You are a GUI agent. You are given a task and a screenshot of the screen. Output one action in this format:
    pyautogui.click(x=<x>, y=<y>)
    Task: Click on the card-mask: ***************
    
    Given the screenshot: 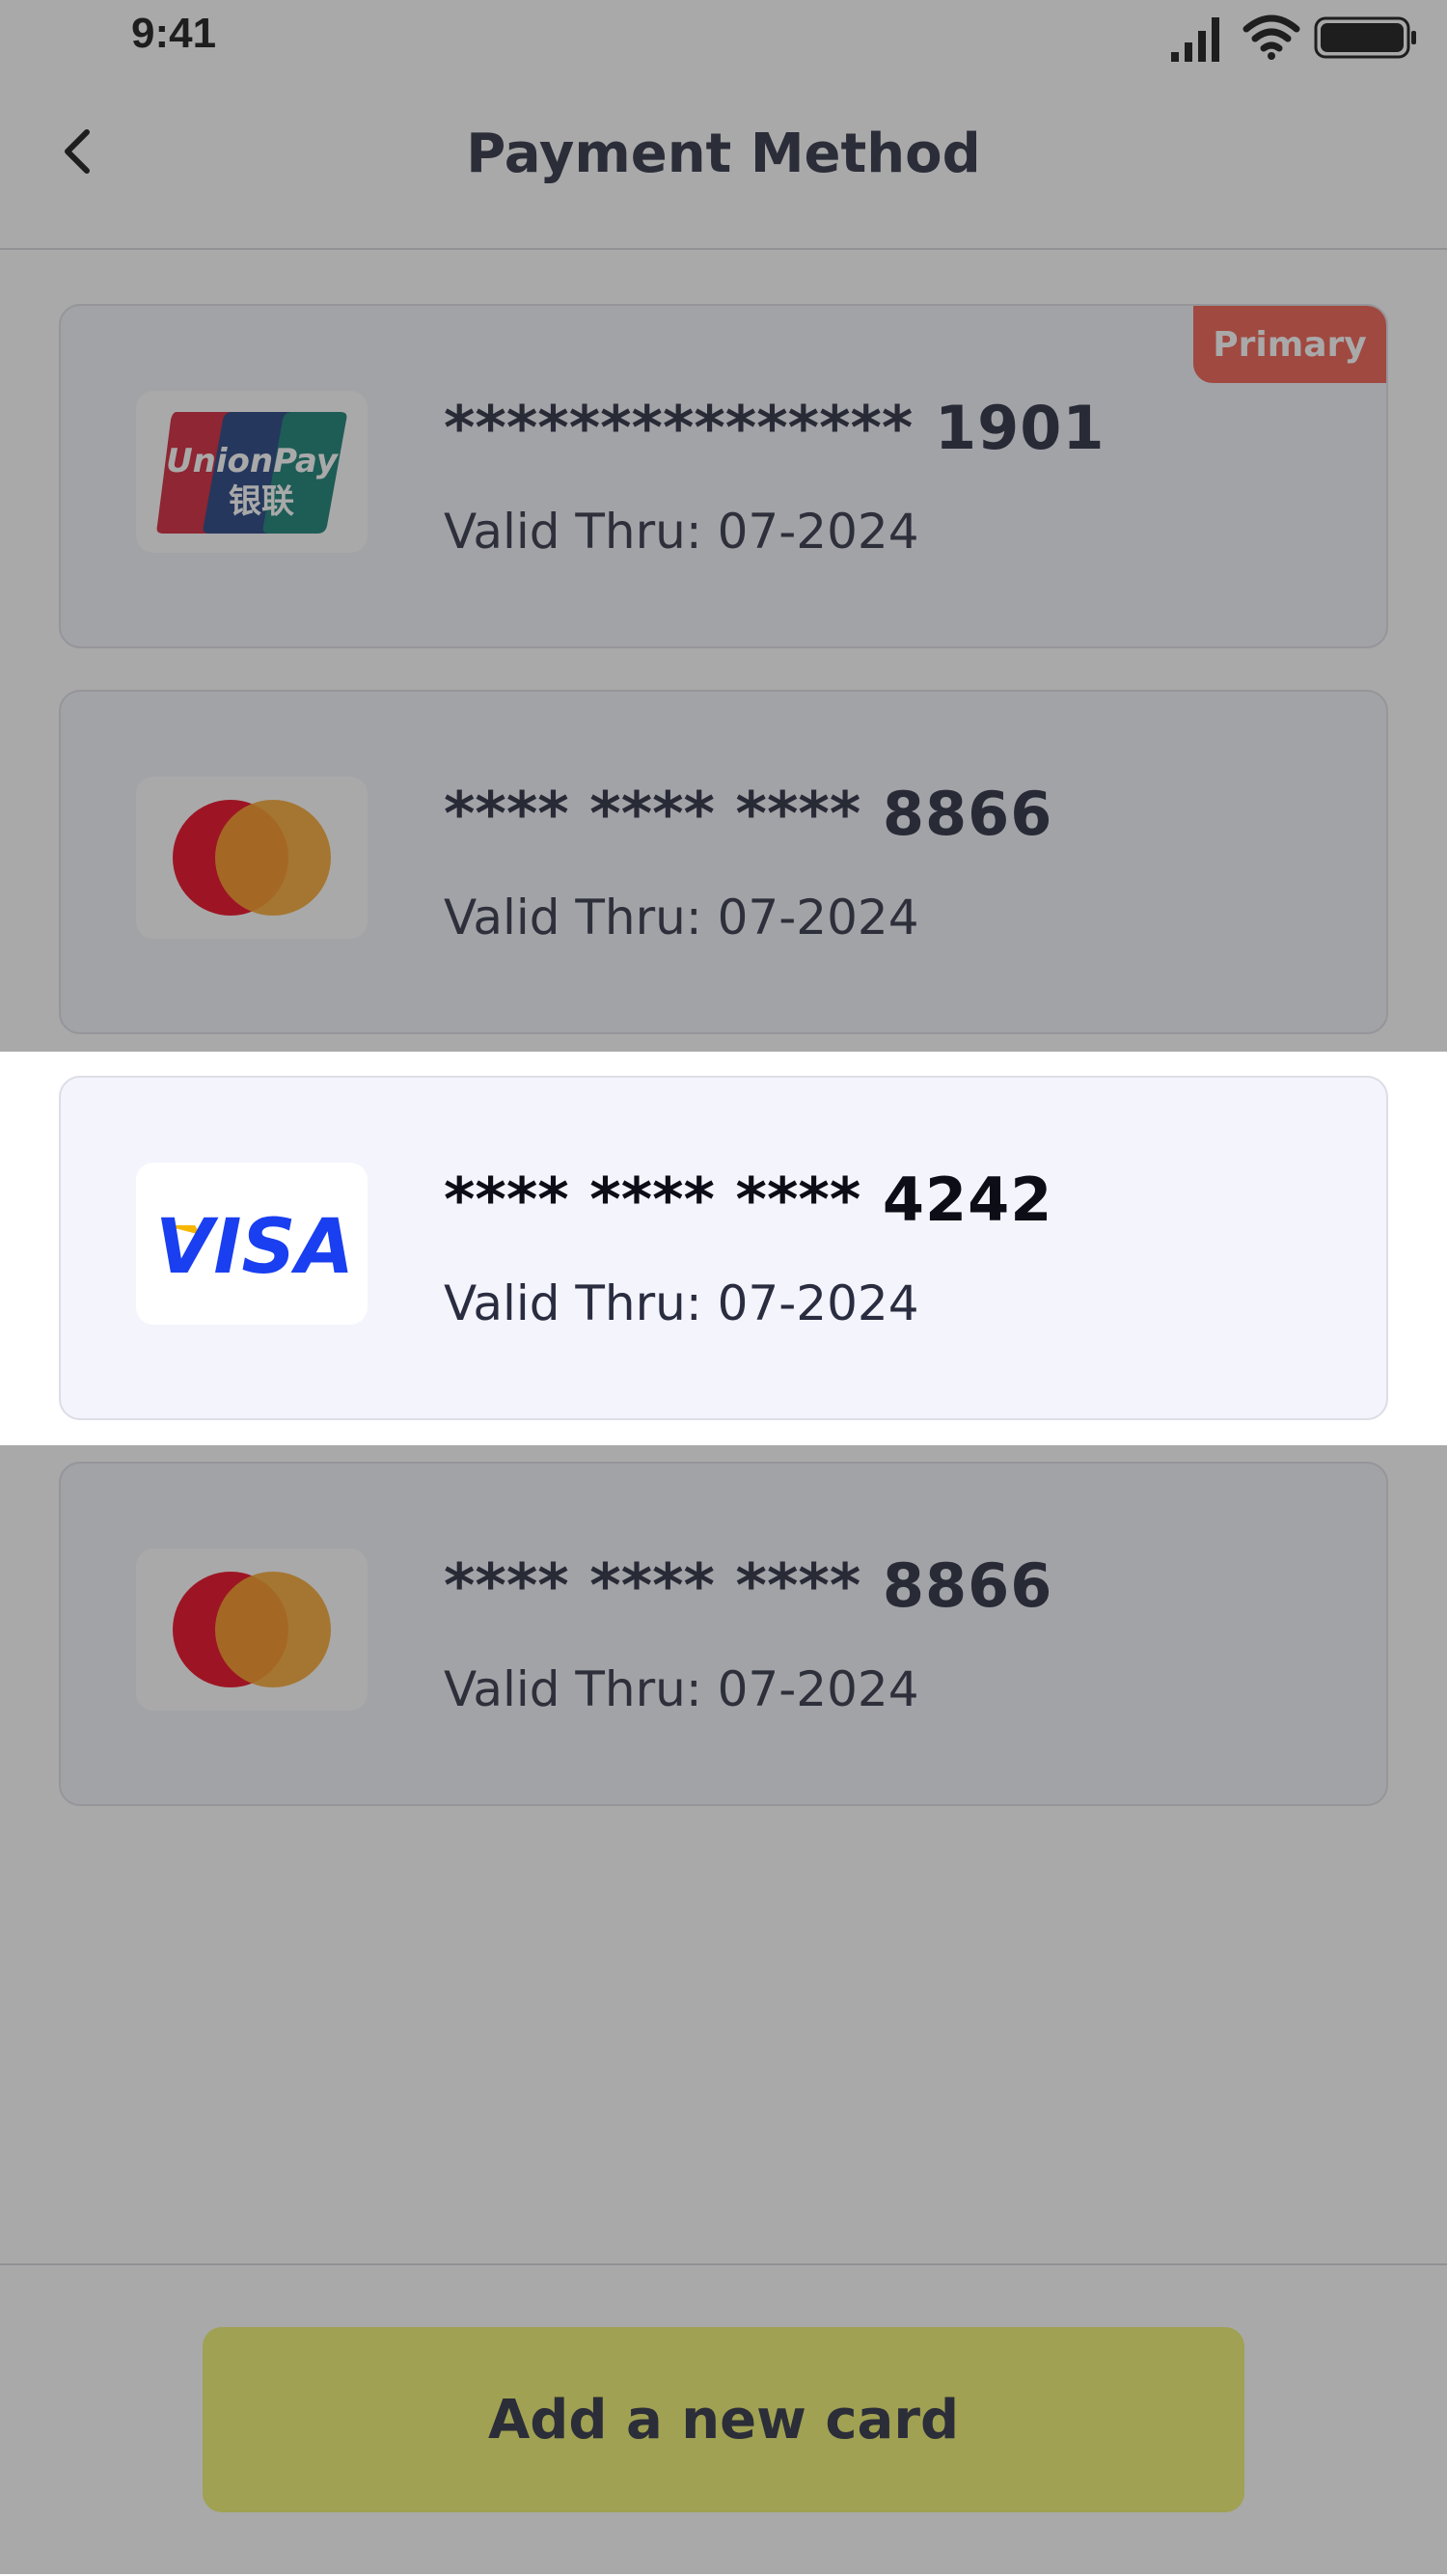 What is the action you would take?
    pyautogui.click(x=679, y=428)
    